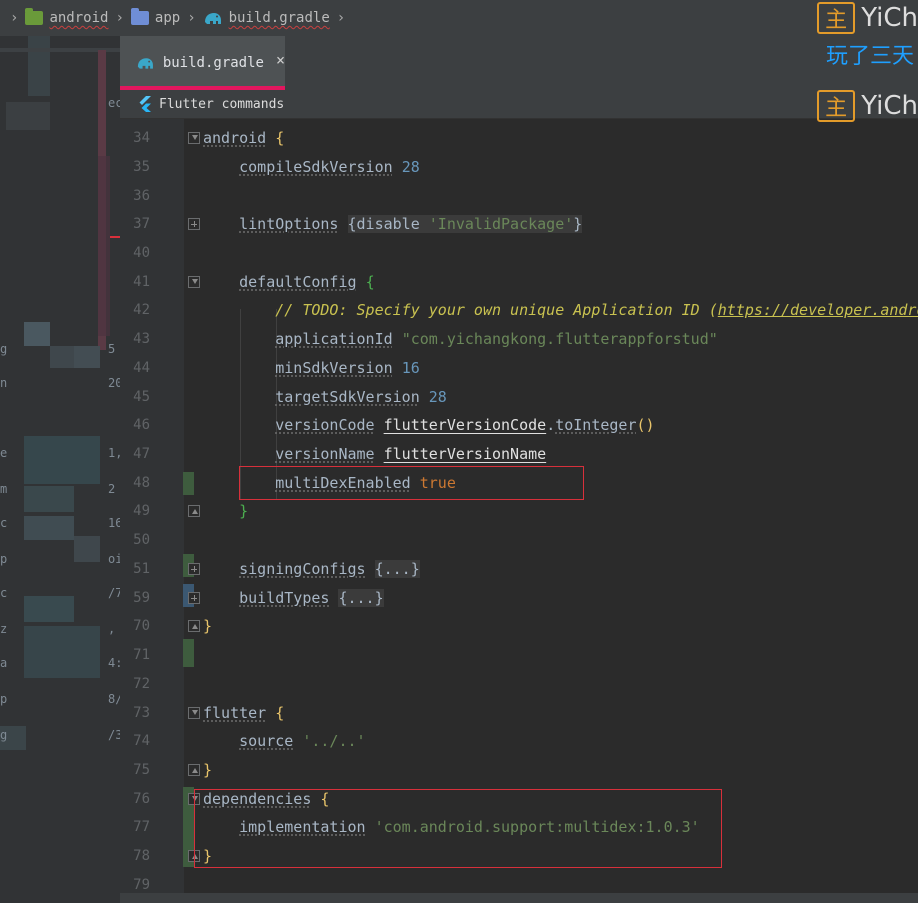 This screenshot has width=918, height=903. I want to click on left-panel-fragment: oi, so click(114, 559).